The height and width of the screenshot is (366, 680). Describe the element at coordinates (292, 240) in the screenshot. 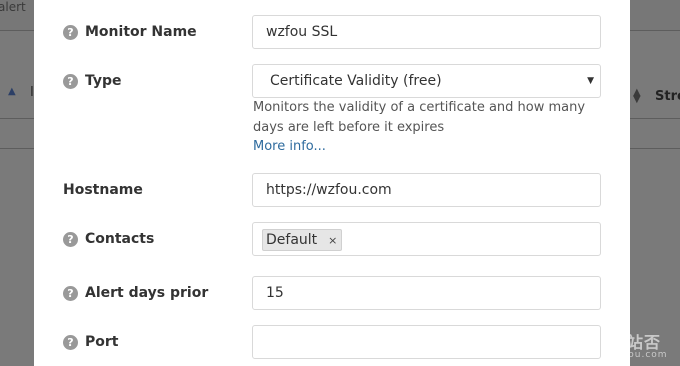

I see `contact-tag-label: Default` at that location.